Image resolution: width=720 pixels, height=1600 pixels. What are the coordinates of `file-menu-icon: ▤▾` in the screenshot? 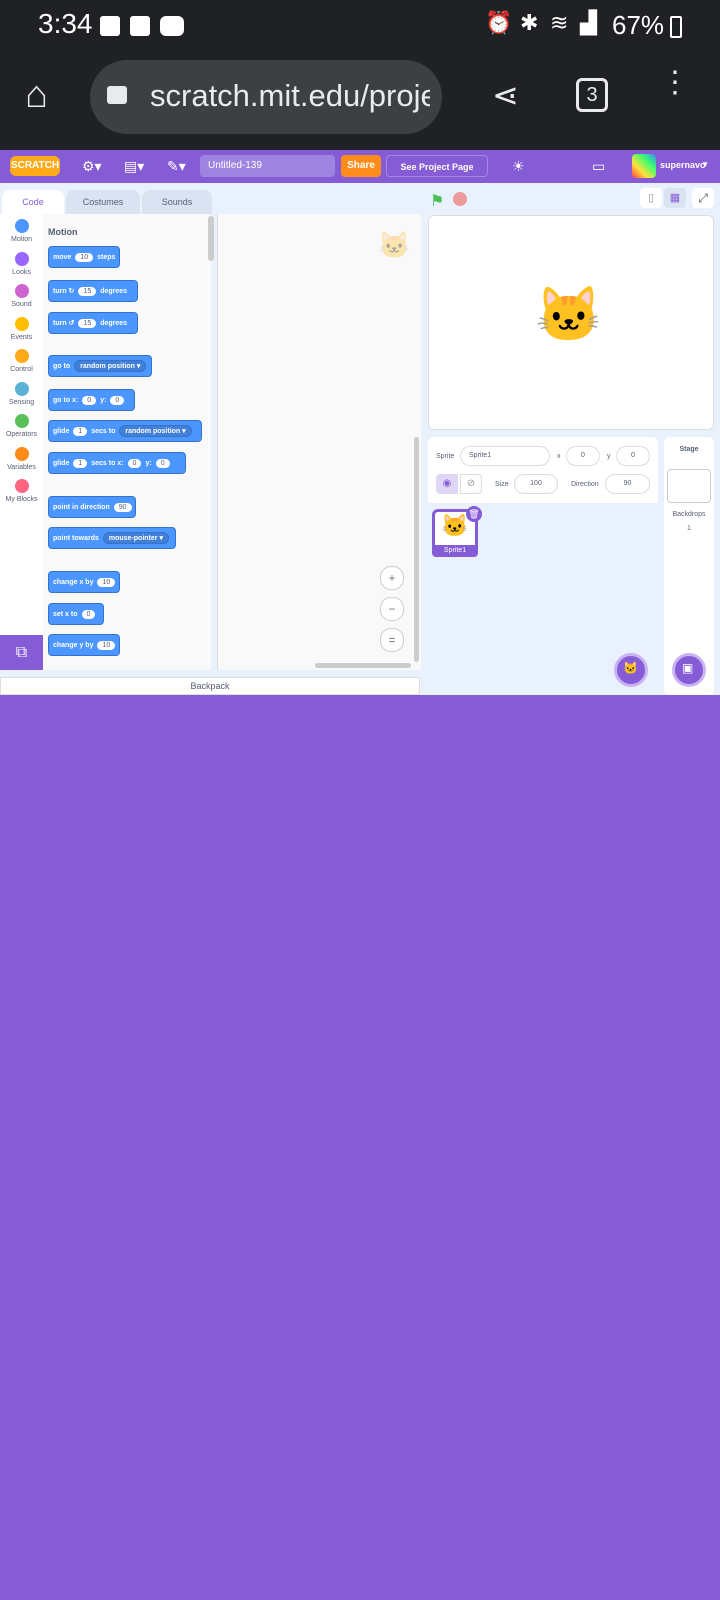 It's located at (134, 166).